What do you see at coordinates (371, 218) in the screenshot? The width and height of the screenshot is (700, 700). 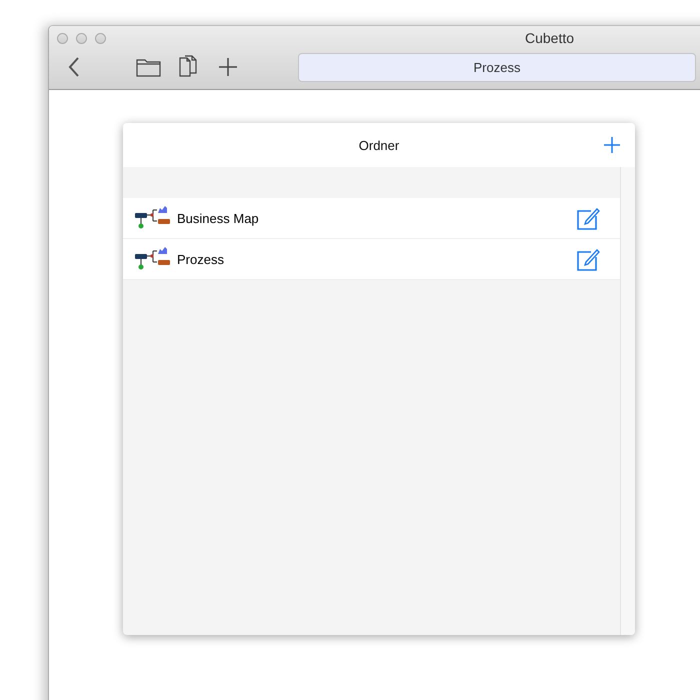 I see `list-item: Business Map` at bounding box center [371, 218].